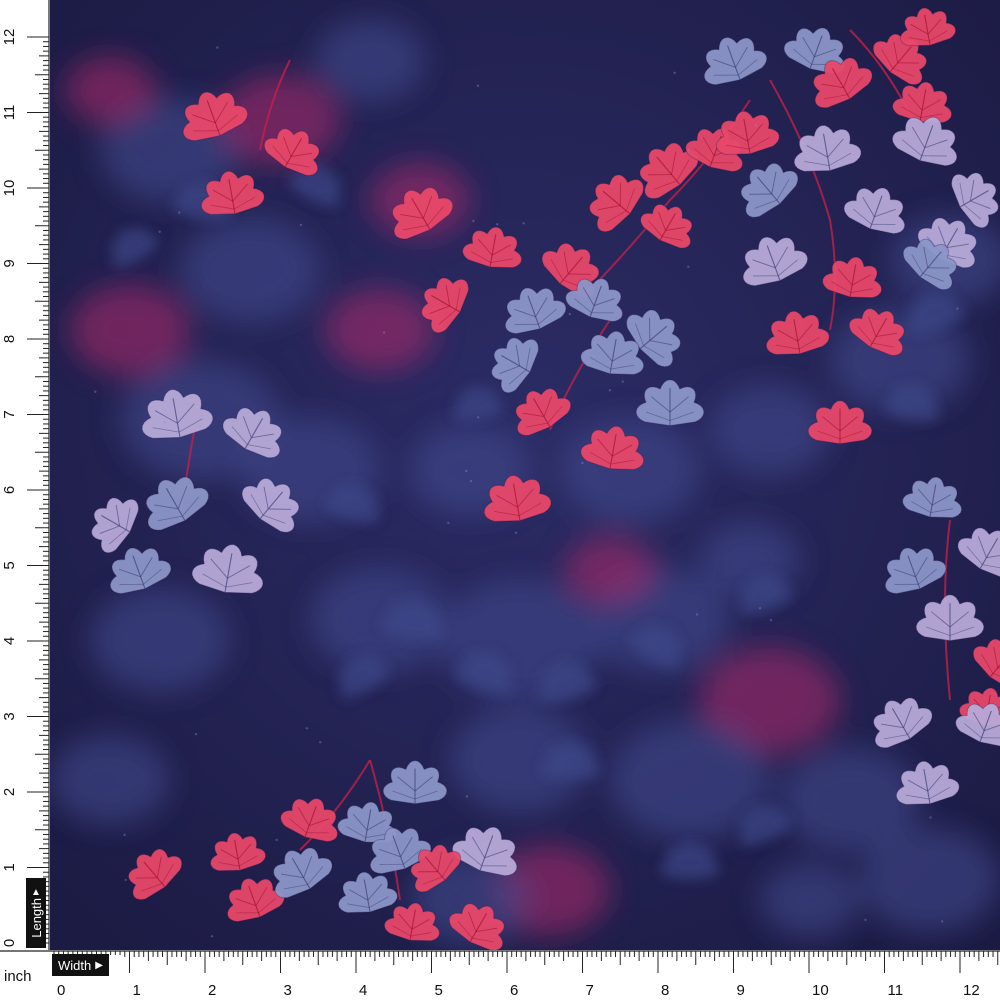 This screenshot has height=1000, width=1000. What do you see at coordinates (500, 975) in the screenshot?
I see `width-ruler: 0 1 2 3 4 5 6 7 8 9 10 11 12` at bounding box center [500, 975].